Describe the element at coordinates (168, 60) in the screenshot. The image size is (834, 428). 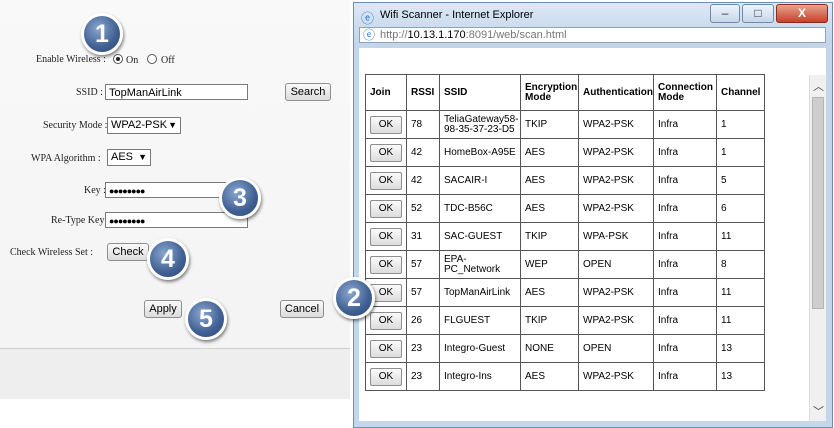
I see `wireless-off-label: Off` at that location.